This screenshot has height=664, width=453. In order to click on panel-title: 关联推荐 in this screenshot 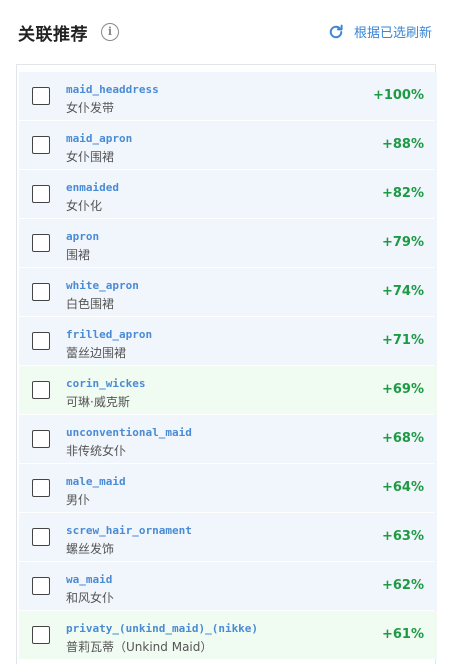, I will do `click(53, 35)`.